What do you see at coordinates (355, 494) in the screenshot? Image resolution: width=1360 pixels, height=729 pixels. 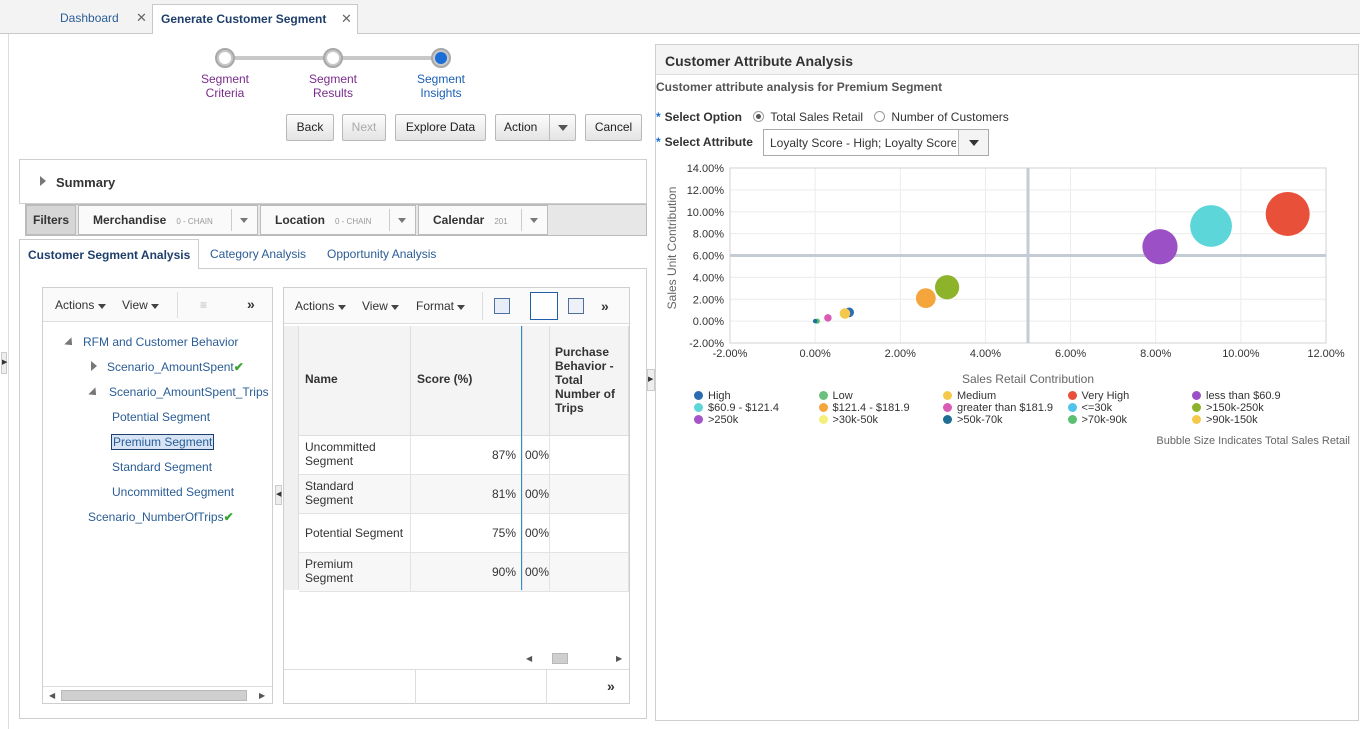 I see `table-row-name: Standard Segment` at bounding box center [355, 494].